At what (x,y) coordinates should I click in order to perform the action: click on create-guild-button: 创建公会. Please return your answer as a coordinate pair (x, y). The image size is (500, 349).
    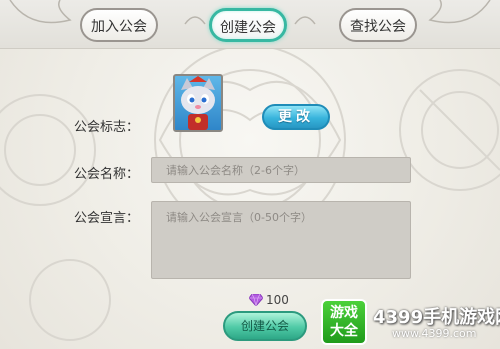
    Looking at the image, I should click on (265, 326).